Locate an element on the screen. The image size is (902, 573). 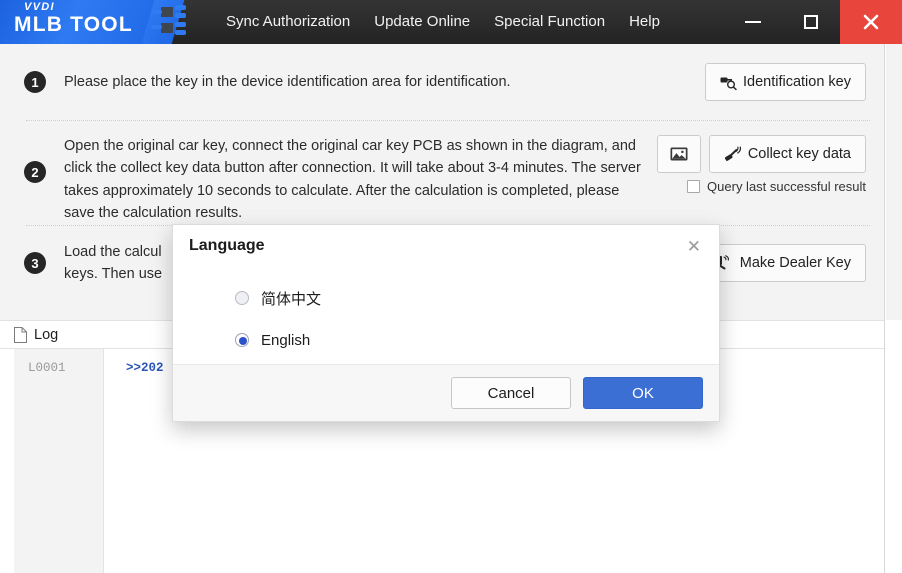
maximize-button is located at coordinates (811, 22).